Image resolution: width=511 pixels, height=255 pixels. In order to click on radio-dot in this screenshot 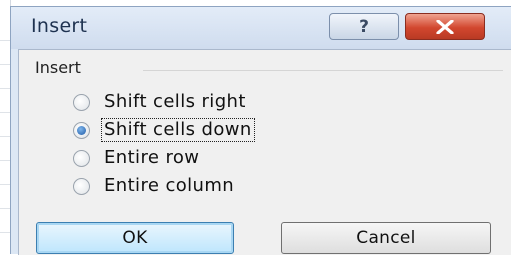, I will do `click(81, 130)`.